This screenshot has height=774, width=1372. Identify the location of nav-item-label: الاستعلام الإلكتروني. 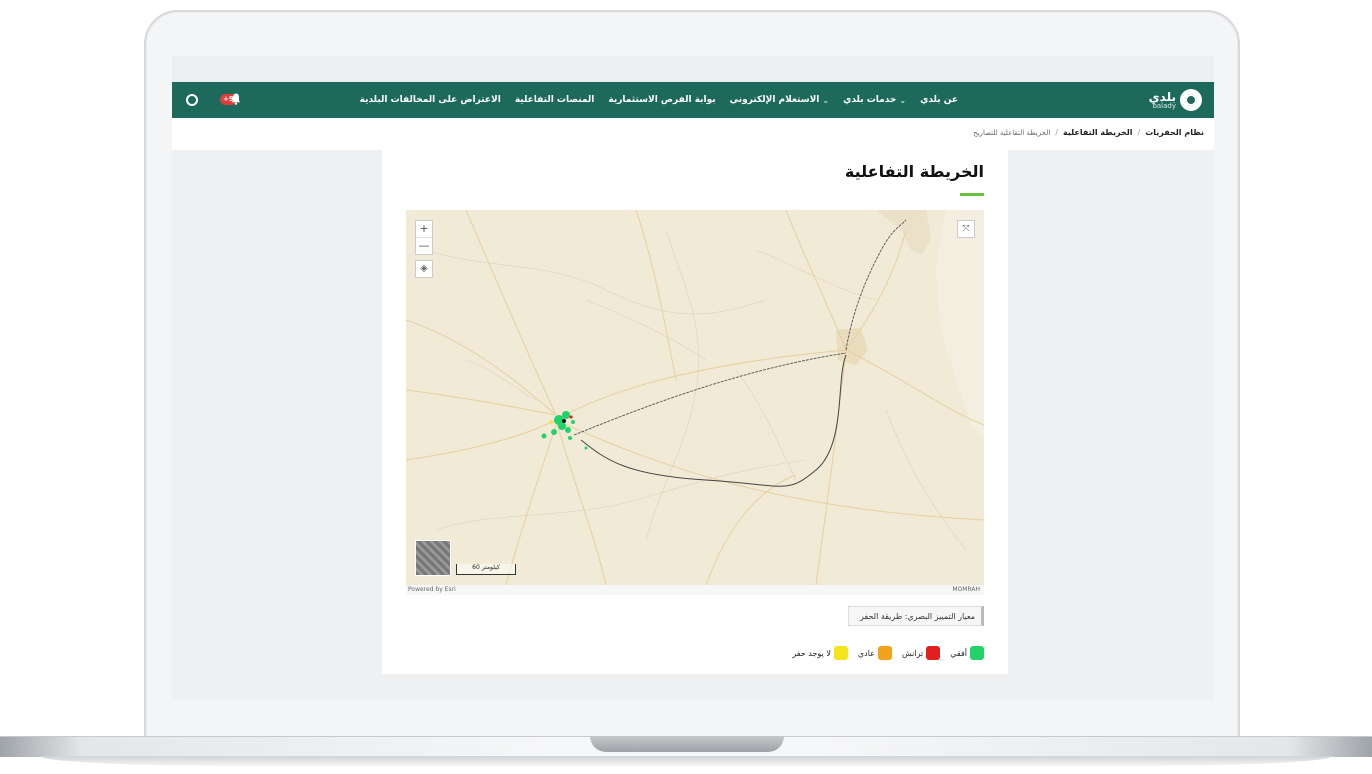
(774, 100).